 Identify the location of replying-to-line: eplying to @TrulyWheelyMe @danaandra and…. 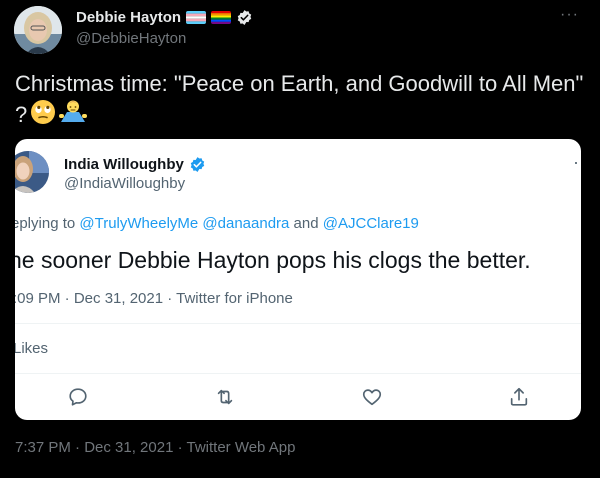
(217, 223).